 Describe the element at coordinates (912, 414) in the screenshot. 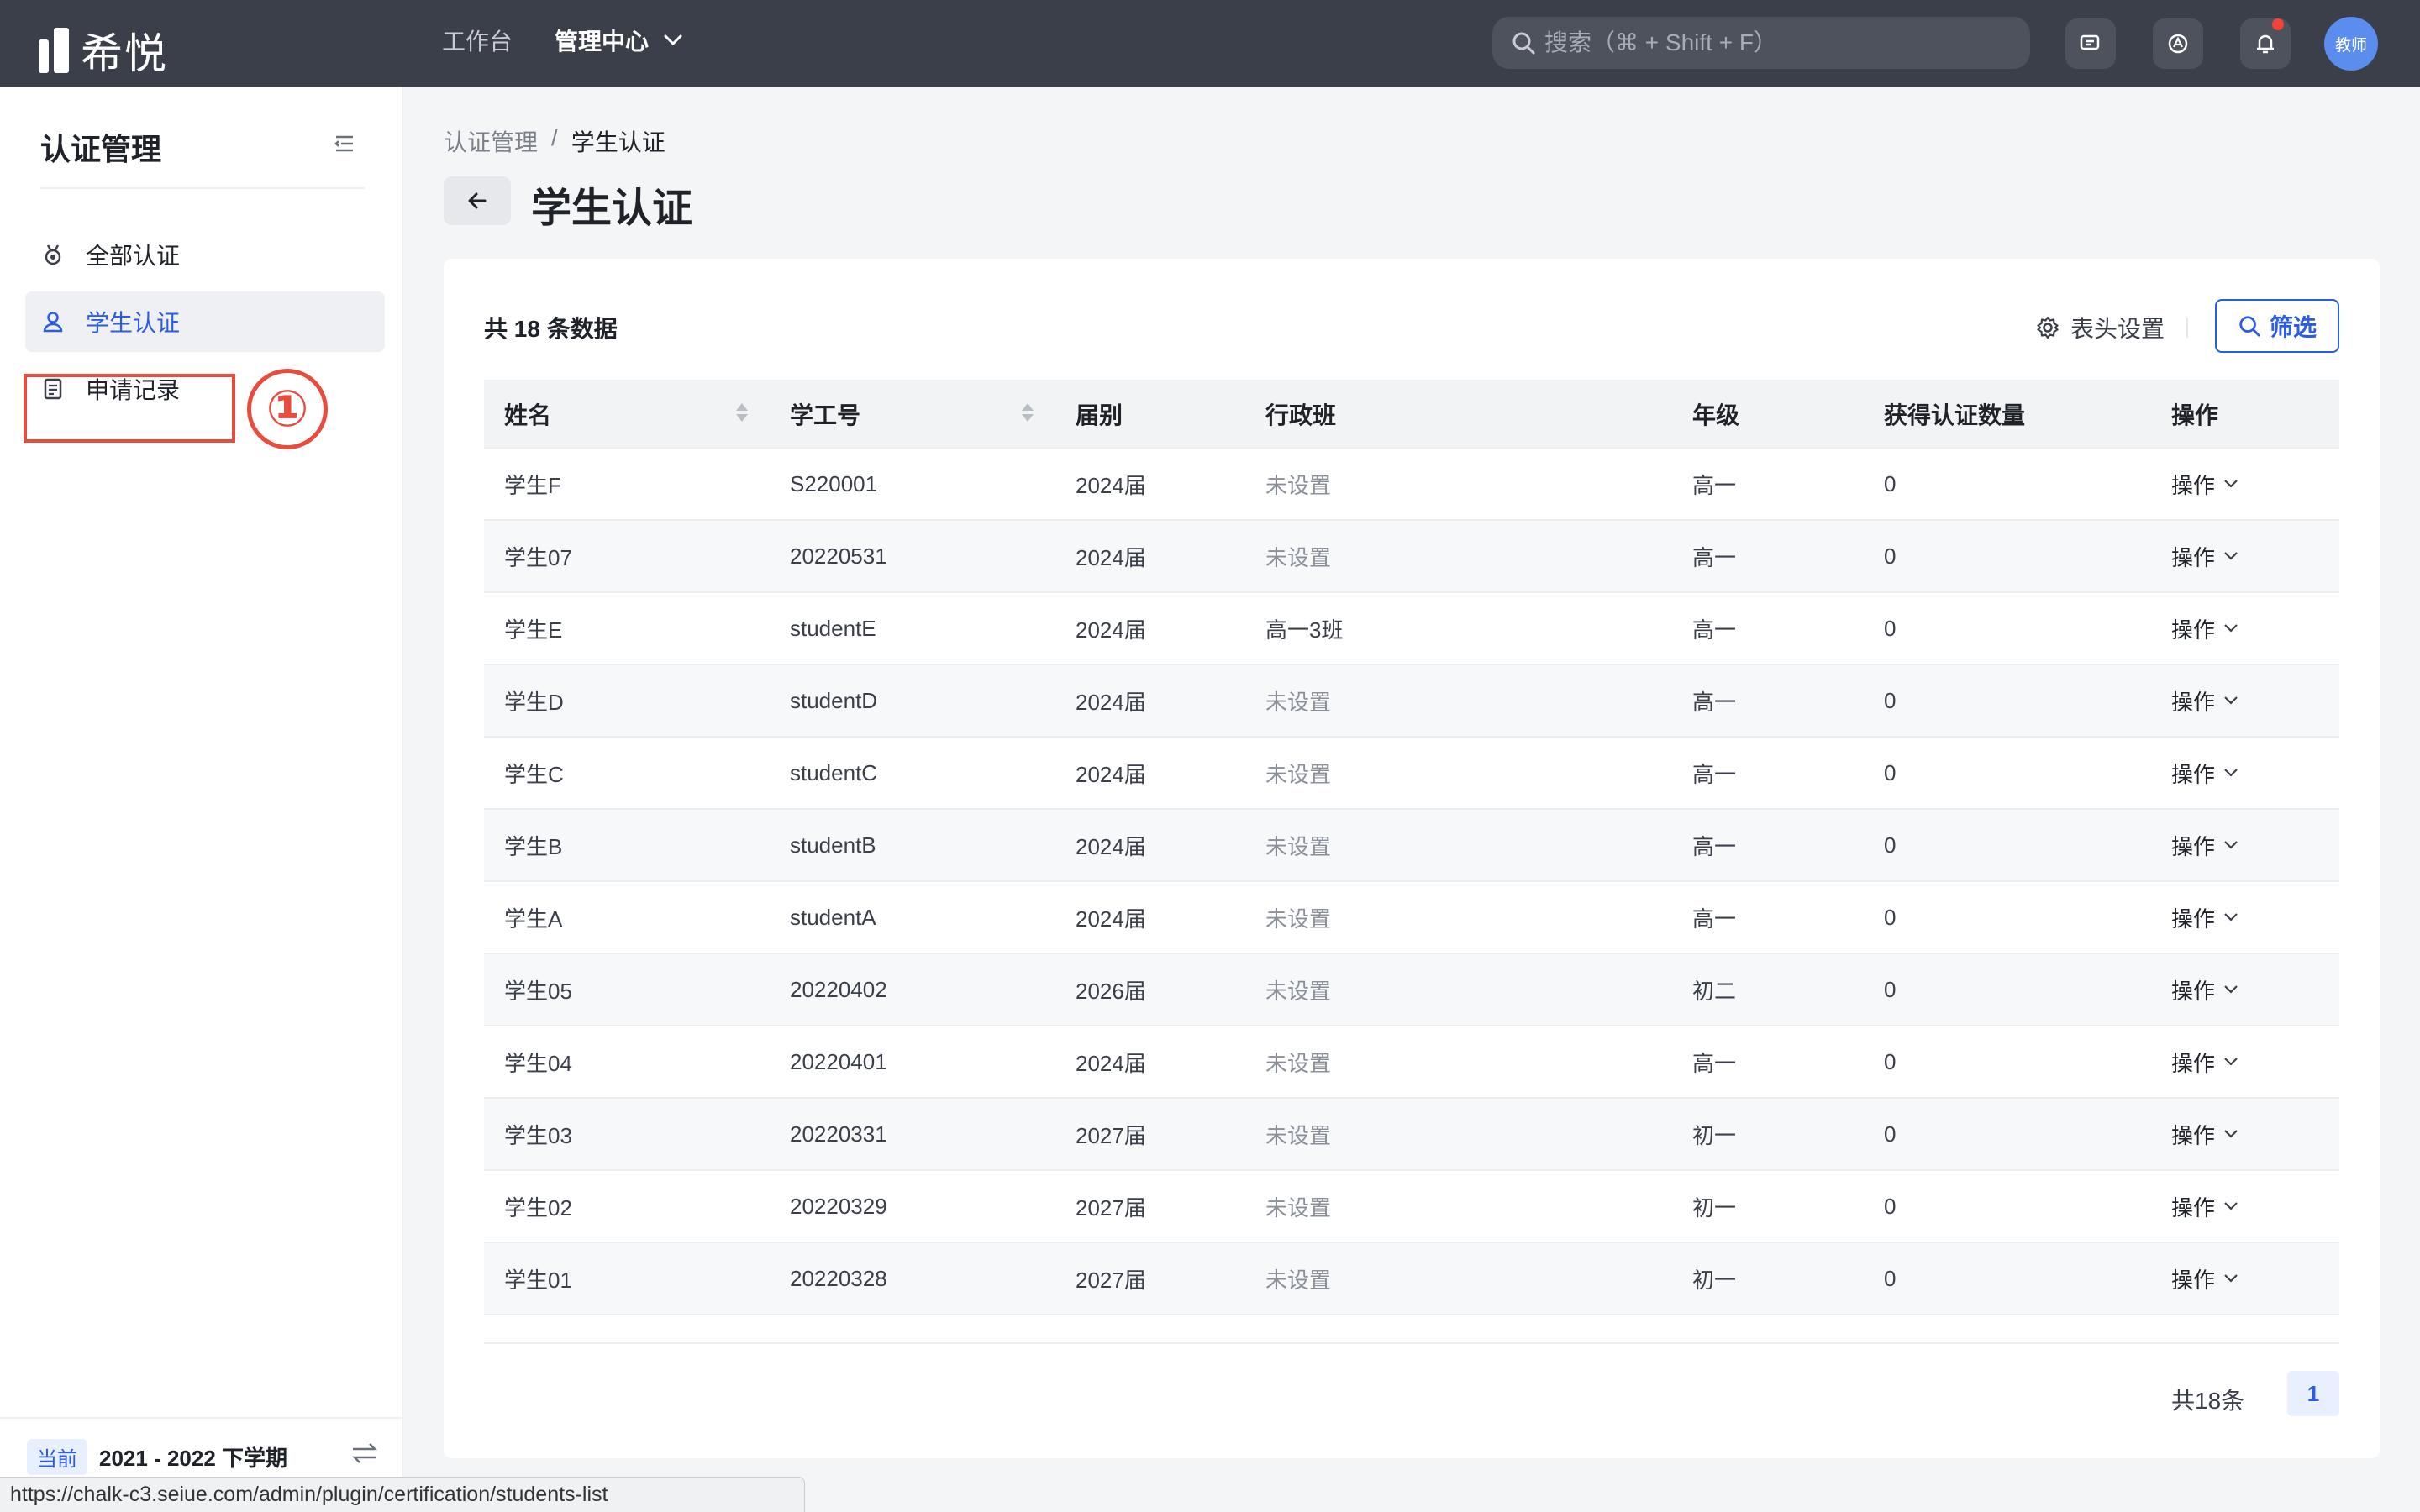

I see `column-header-id: 学工号` at that location.